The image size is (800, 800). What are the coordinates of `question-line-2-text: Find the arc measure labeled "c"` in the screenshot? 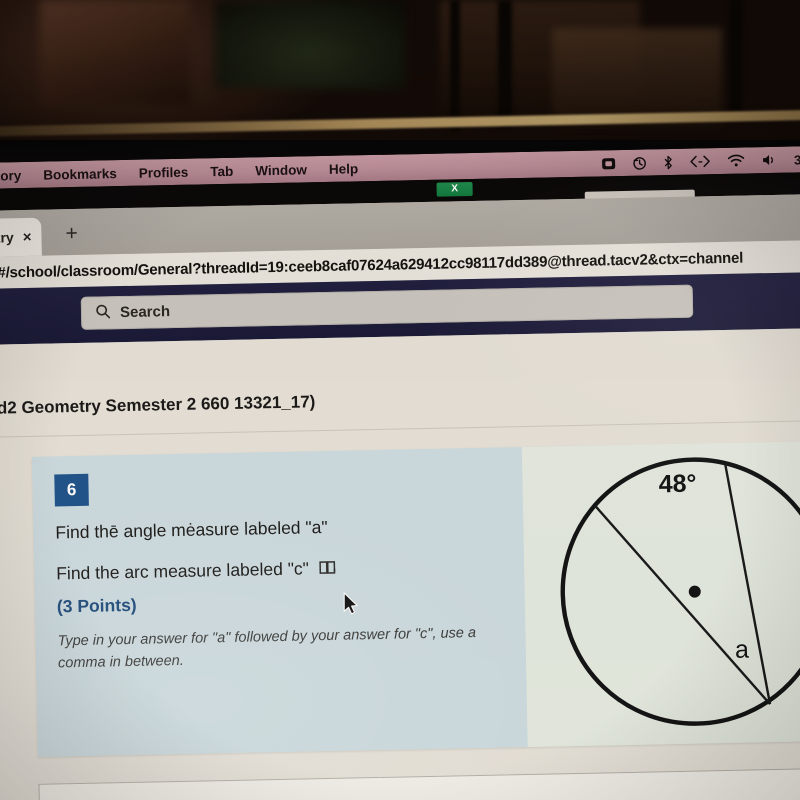 It's located at (183, 571).